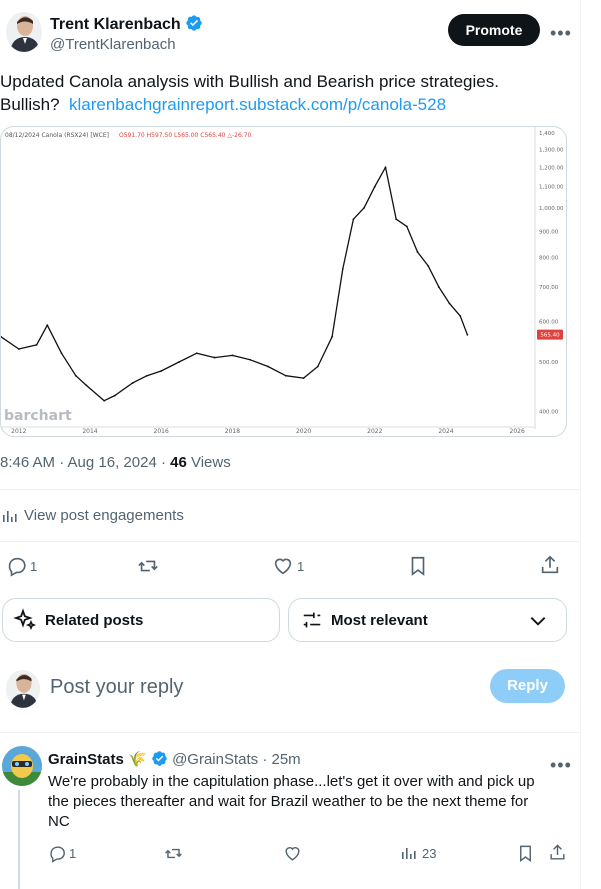  What do you see at coordinates (418, 853) in the screenshot?
I see `reply-views-action: 23` at bounding box center [418, 853].